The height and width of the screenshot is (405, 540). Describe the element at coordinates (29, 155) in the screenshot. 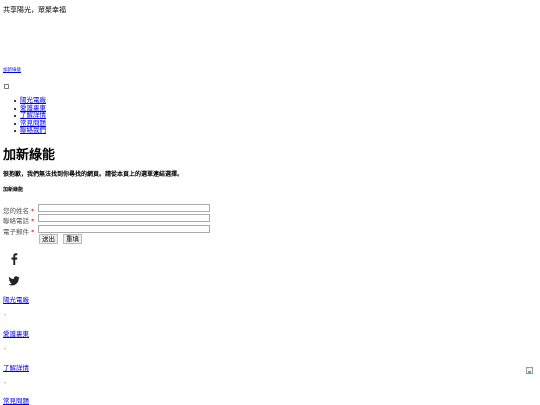

I see `page-title: 加新綠能` at that location.